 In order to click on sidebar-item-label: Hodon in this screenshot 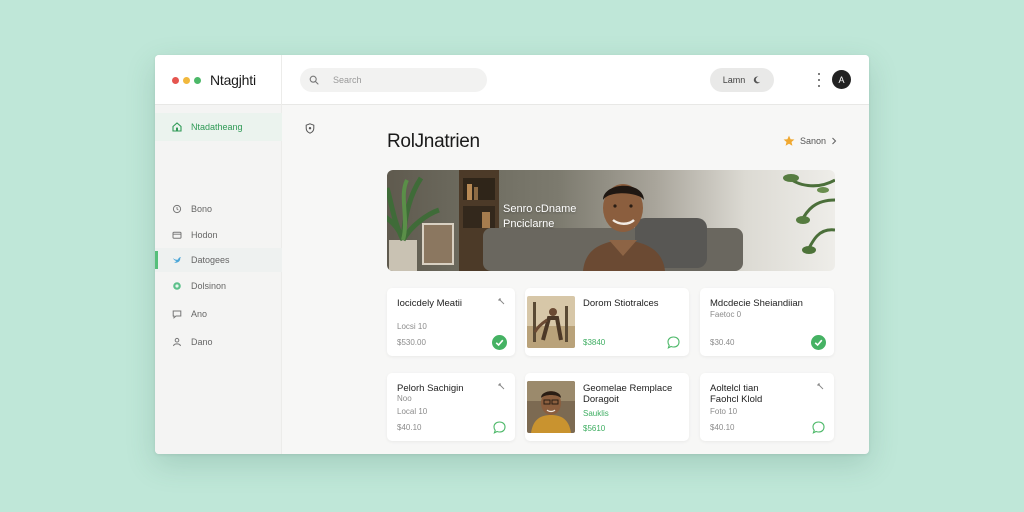, I will do `click(204, 235)`.